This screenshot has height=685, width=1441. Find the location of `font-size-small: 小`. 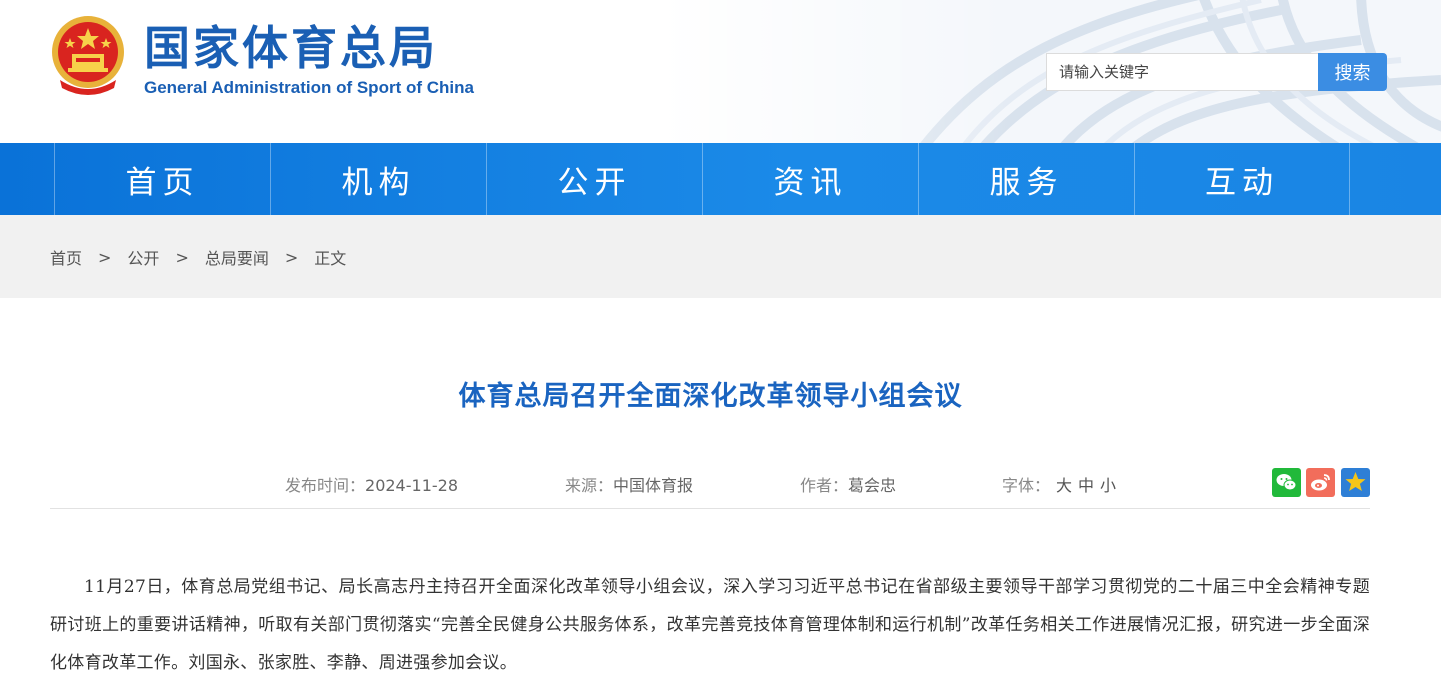

font-size-small: 小 is located at coordinates (1108, 485).